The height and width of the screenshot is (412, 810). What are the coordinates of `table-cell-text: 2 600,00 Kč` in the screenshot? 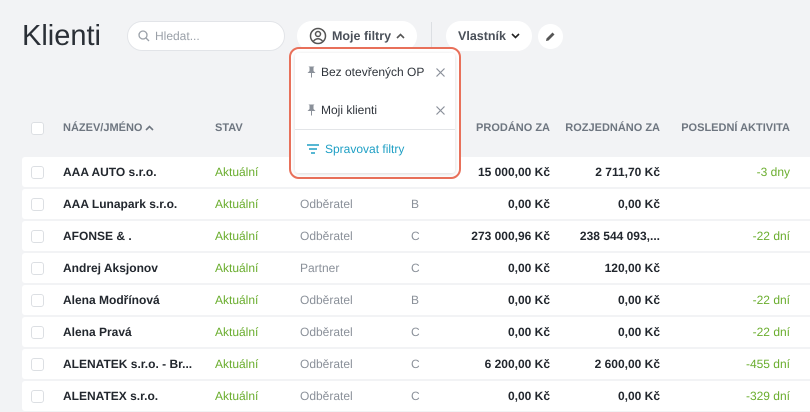 It's located at (627, 364).